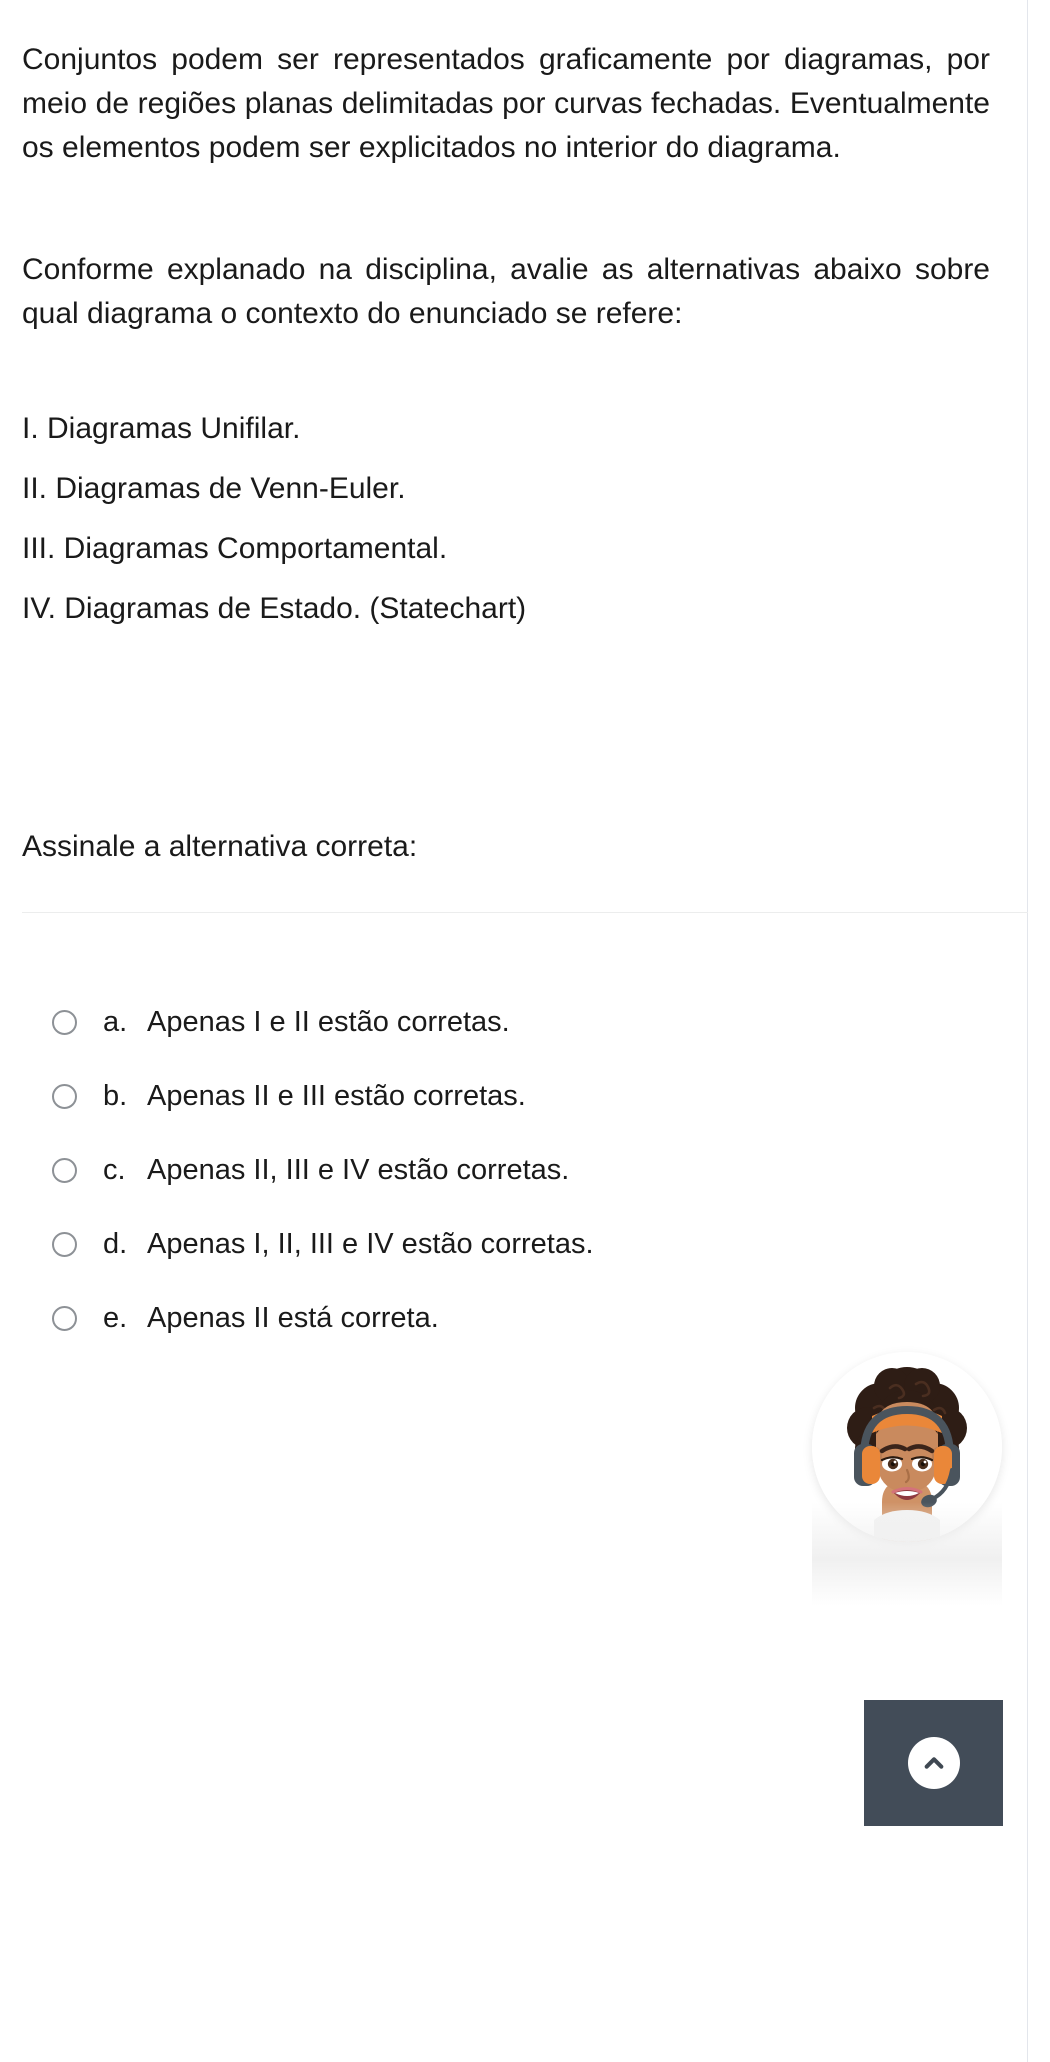 The image size is (1050, 2062). I want to click on answer-text-e: Apenas II está correta., so click(293, 1317).